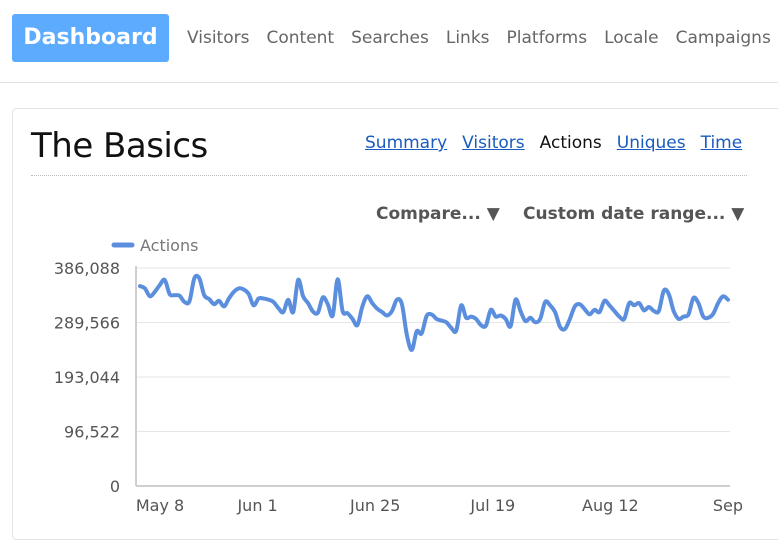 This screenshot has height=540, width=778. Describe the element at coordinates (434, 312) in the screenshot. I see `actions-series-line` at that location.